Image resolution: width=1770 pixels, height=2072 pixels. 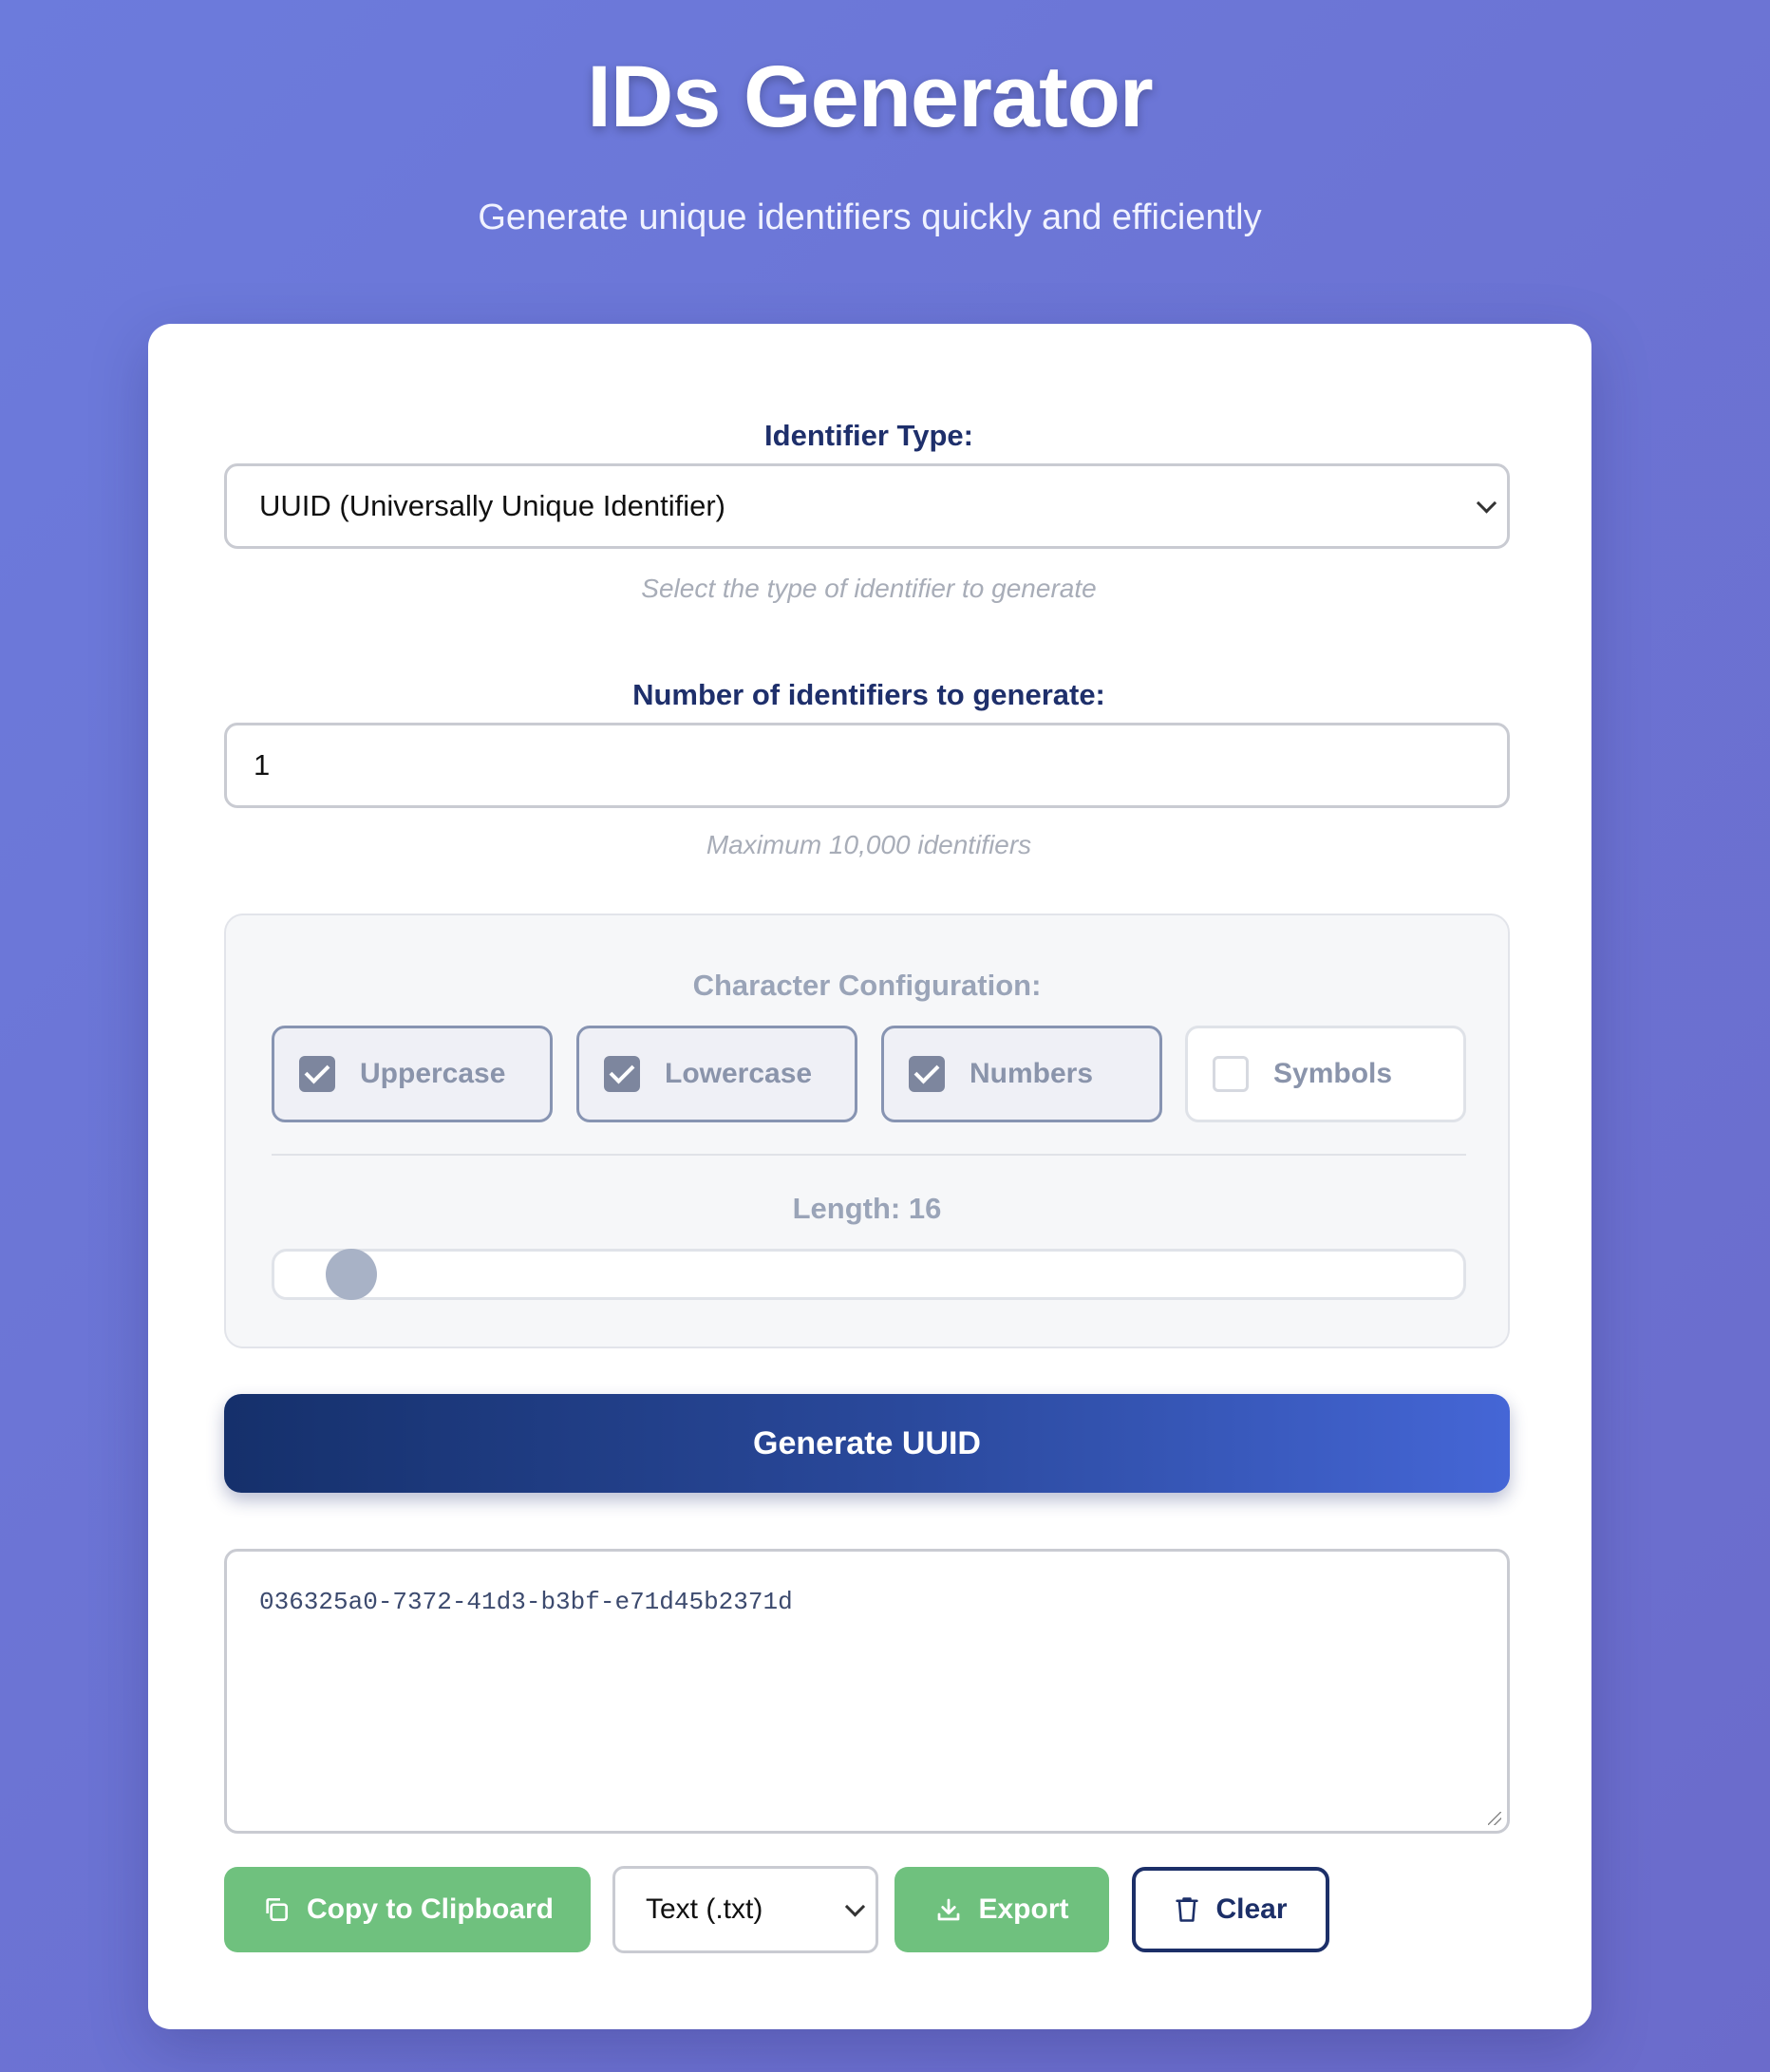 What do you see at coordinates (867, 1691) in the screenshot?
I see `output-textarea: 036325a0-7372-41d3-b3bf-e71d45b2371d` at bounding box center [867, 1691].